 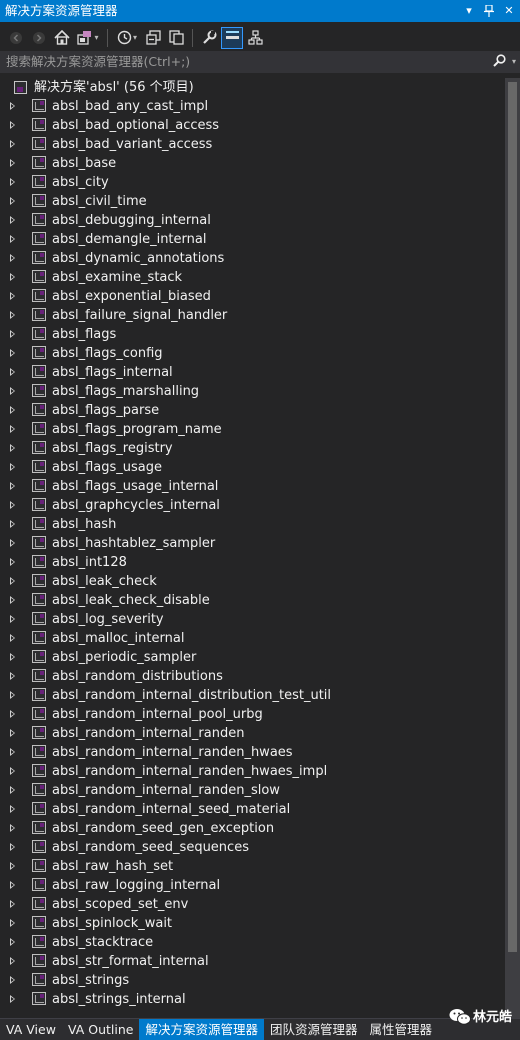 What do you see at coordinates (252, 353) in the screenshot?
I see `project-node: absl_flags_config` at bounding box center [252, 353].